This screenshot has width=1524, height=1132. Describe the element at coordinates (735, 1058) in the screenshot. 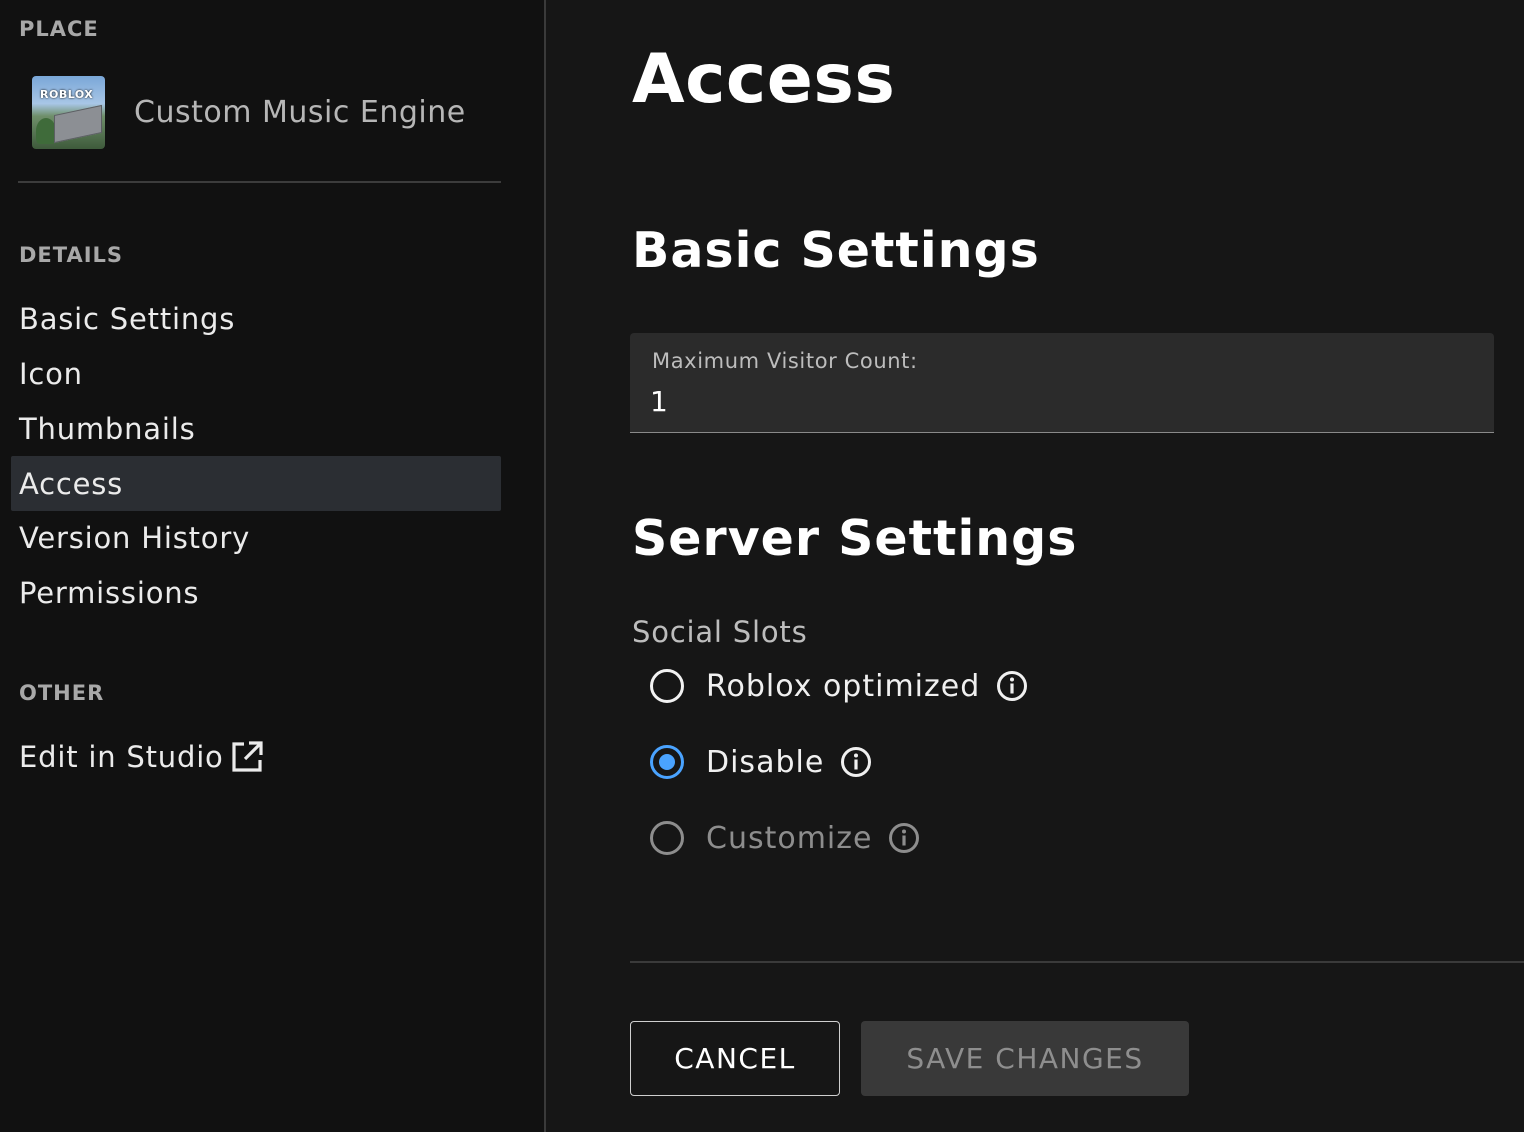

I see `cancel-button: CANCEL` at that location.